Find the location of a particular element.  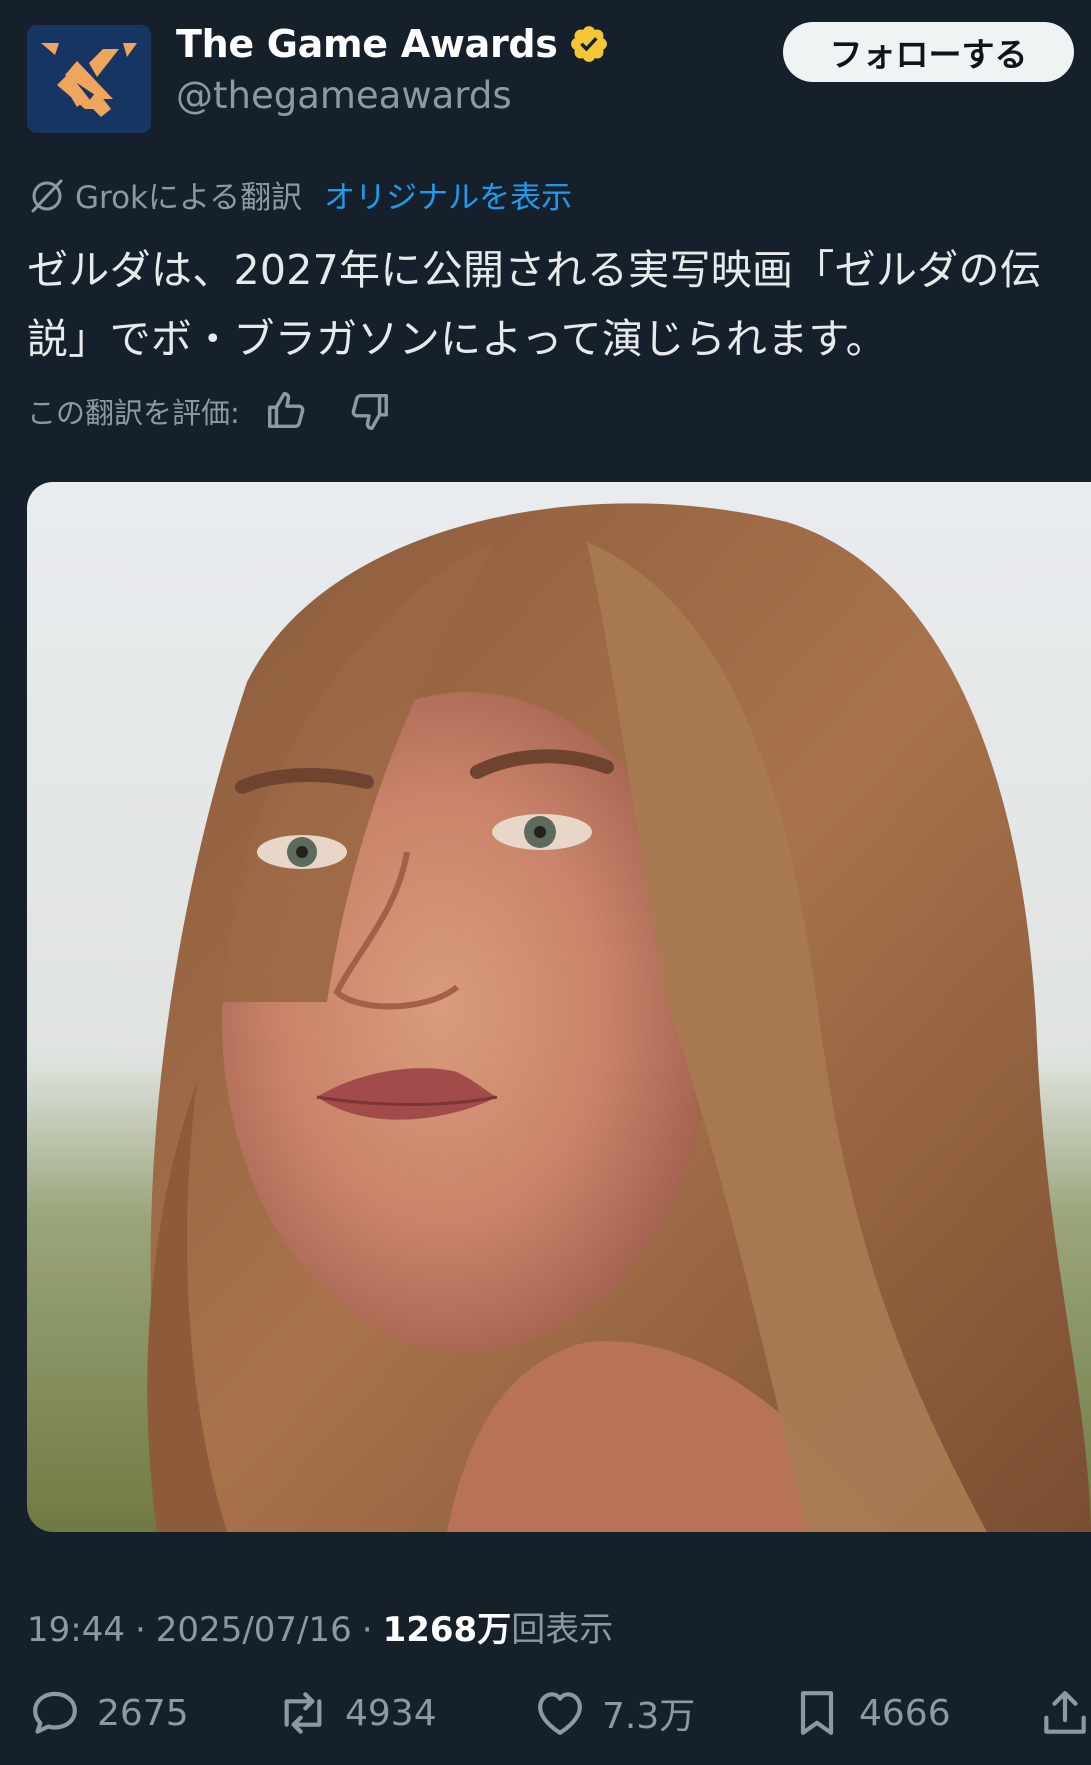

retweet-icon is located at coordinates (303, 1713).